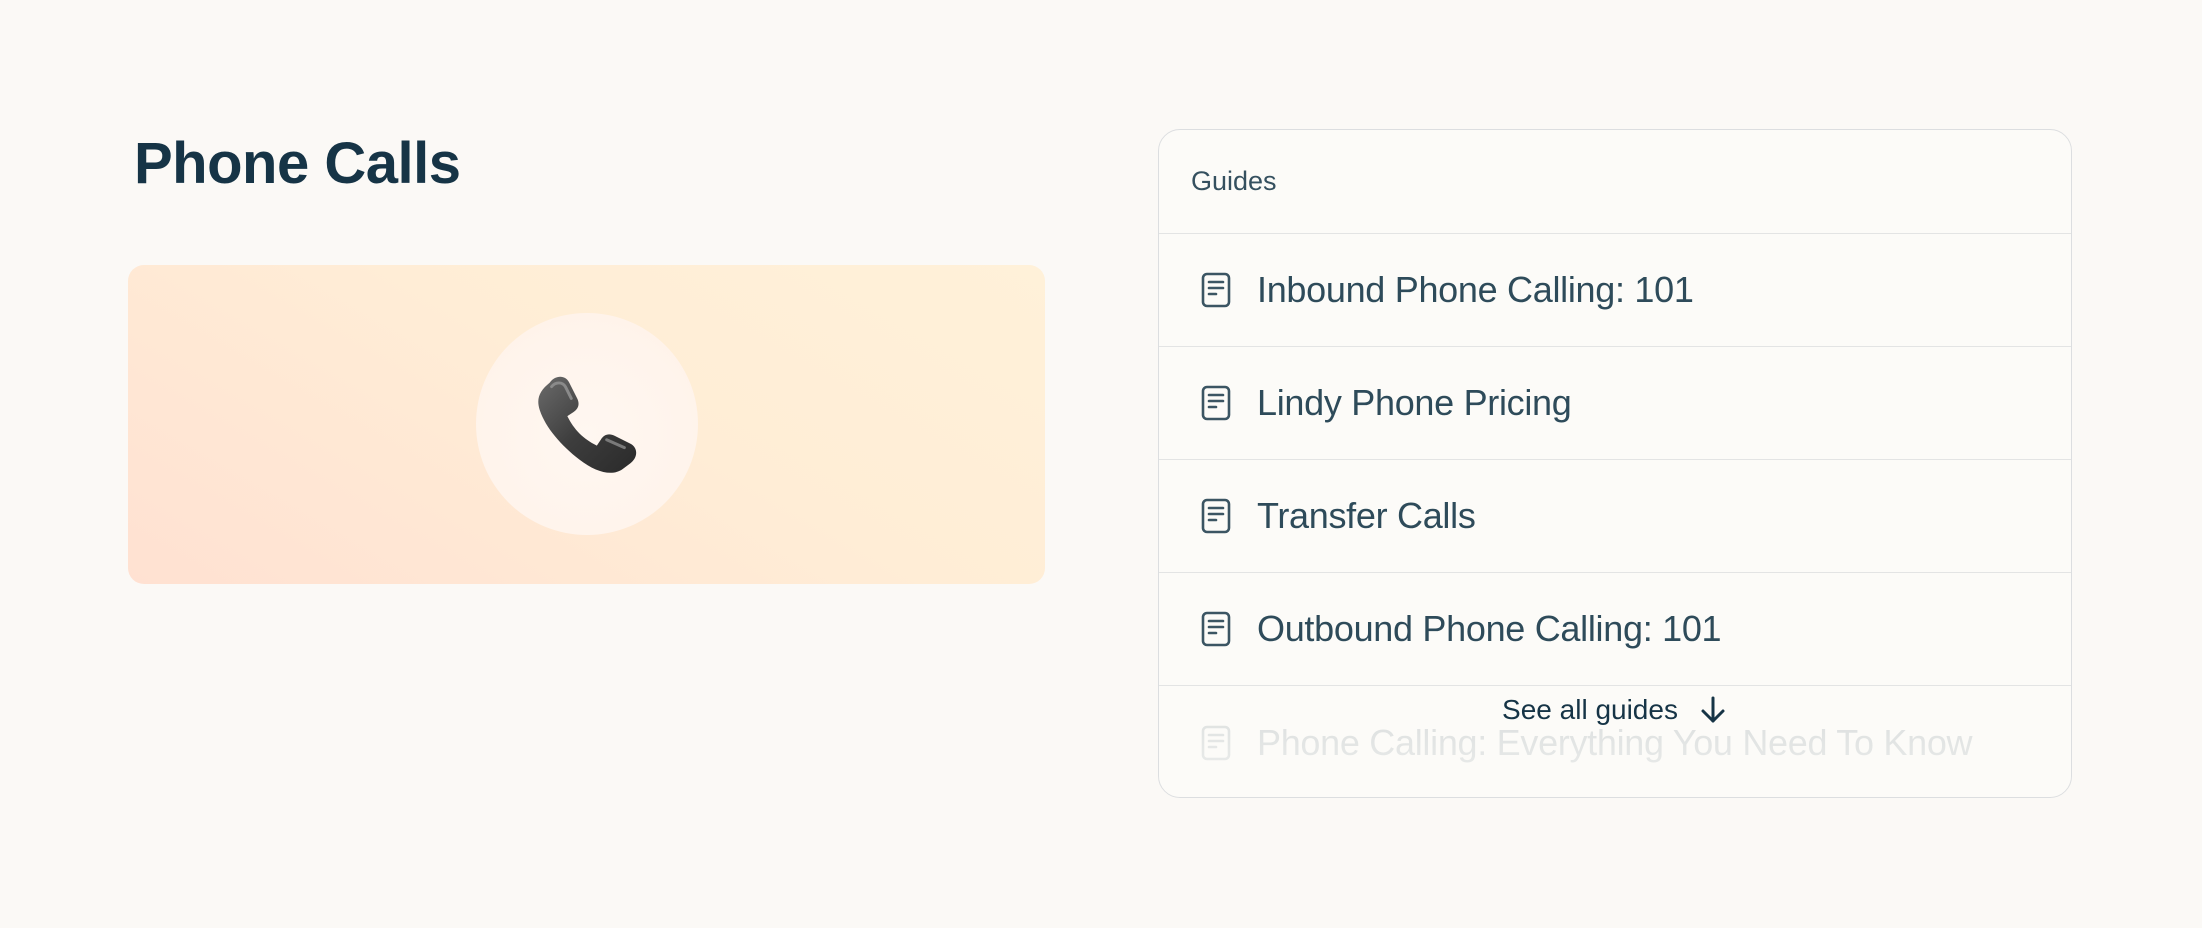 Image resolution: width=2202 pixels, height=928 pixels. What do you see at coordinates (1475, 289) in the screenshot?
I see `guide-item-label: Inbound Phone Calling: 101` at bounding box center [1475, 289].